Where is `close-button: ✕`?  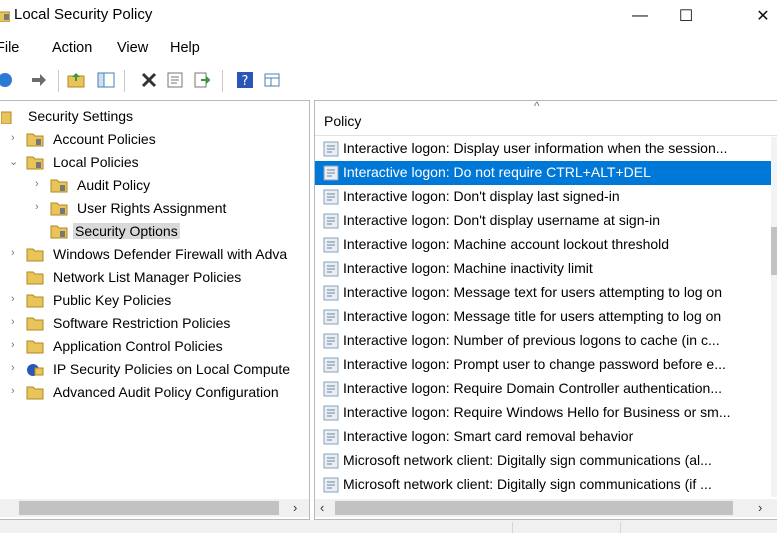
close-button: ✕ is located at coordinates (758, 16).